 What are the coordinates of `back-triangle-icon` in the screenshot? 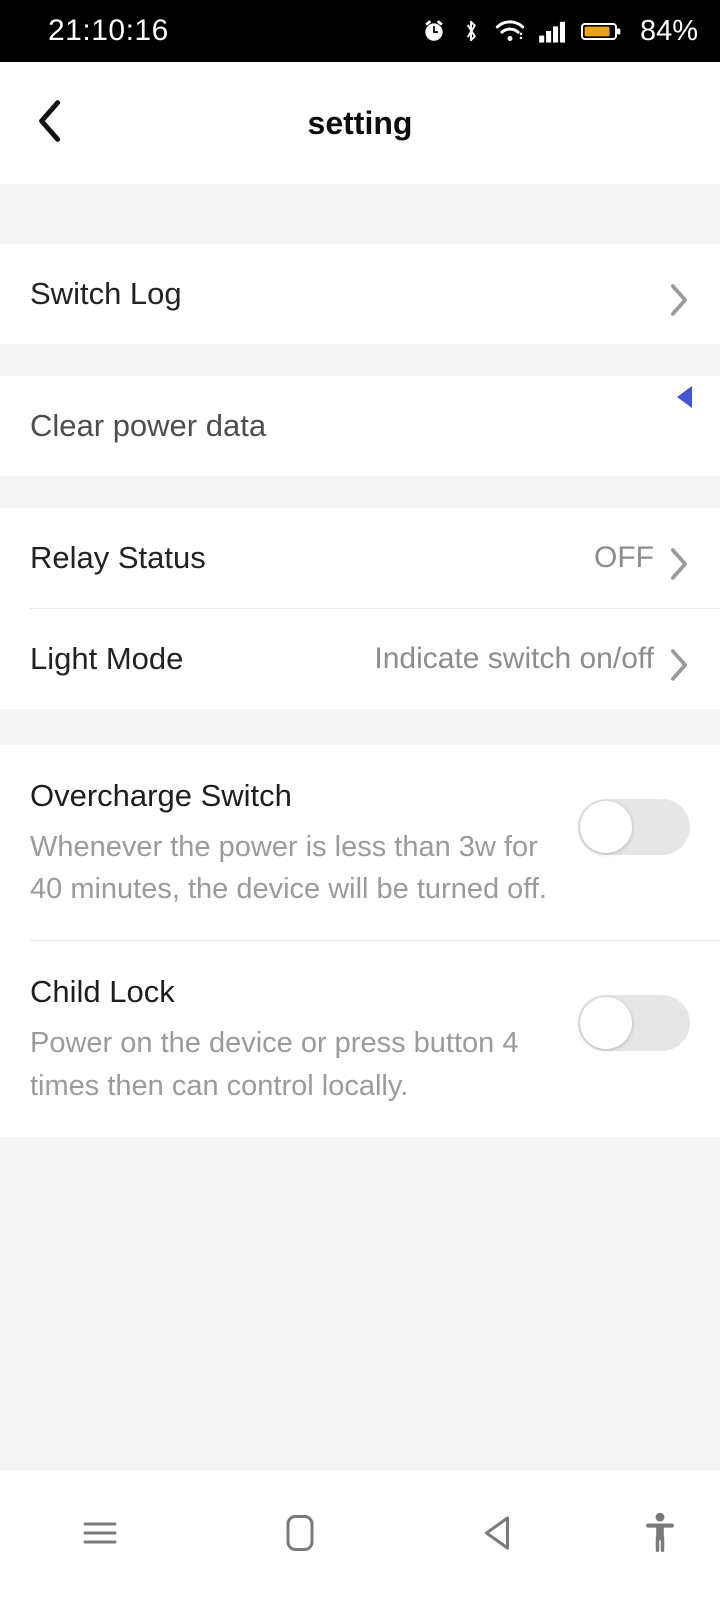 It's located at (500, 1535).